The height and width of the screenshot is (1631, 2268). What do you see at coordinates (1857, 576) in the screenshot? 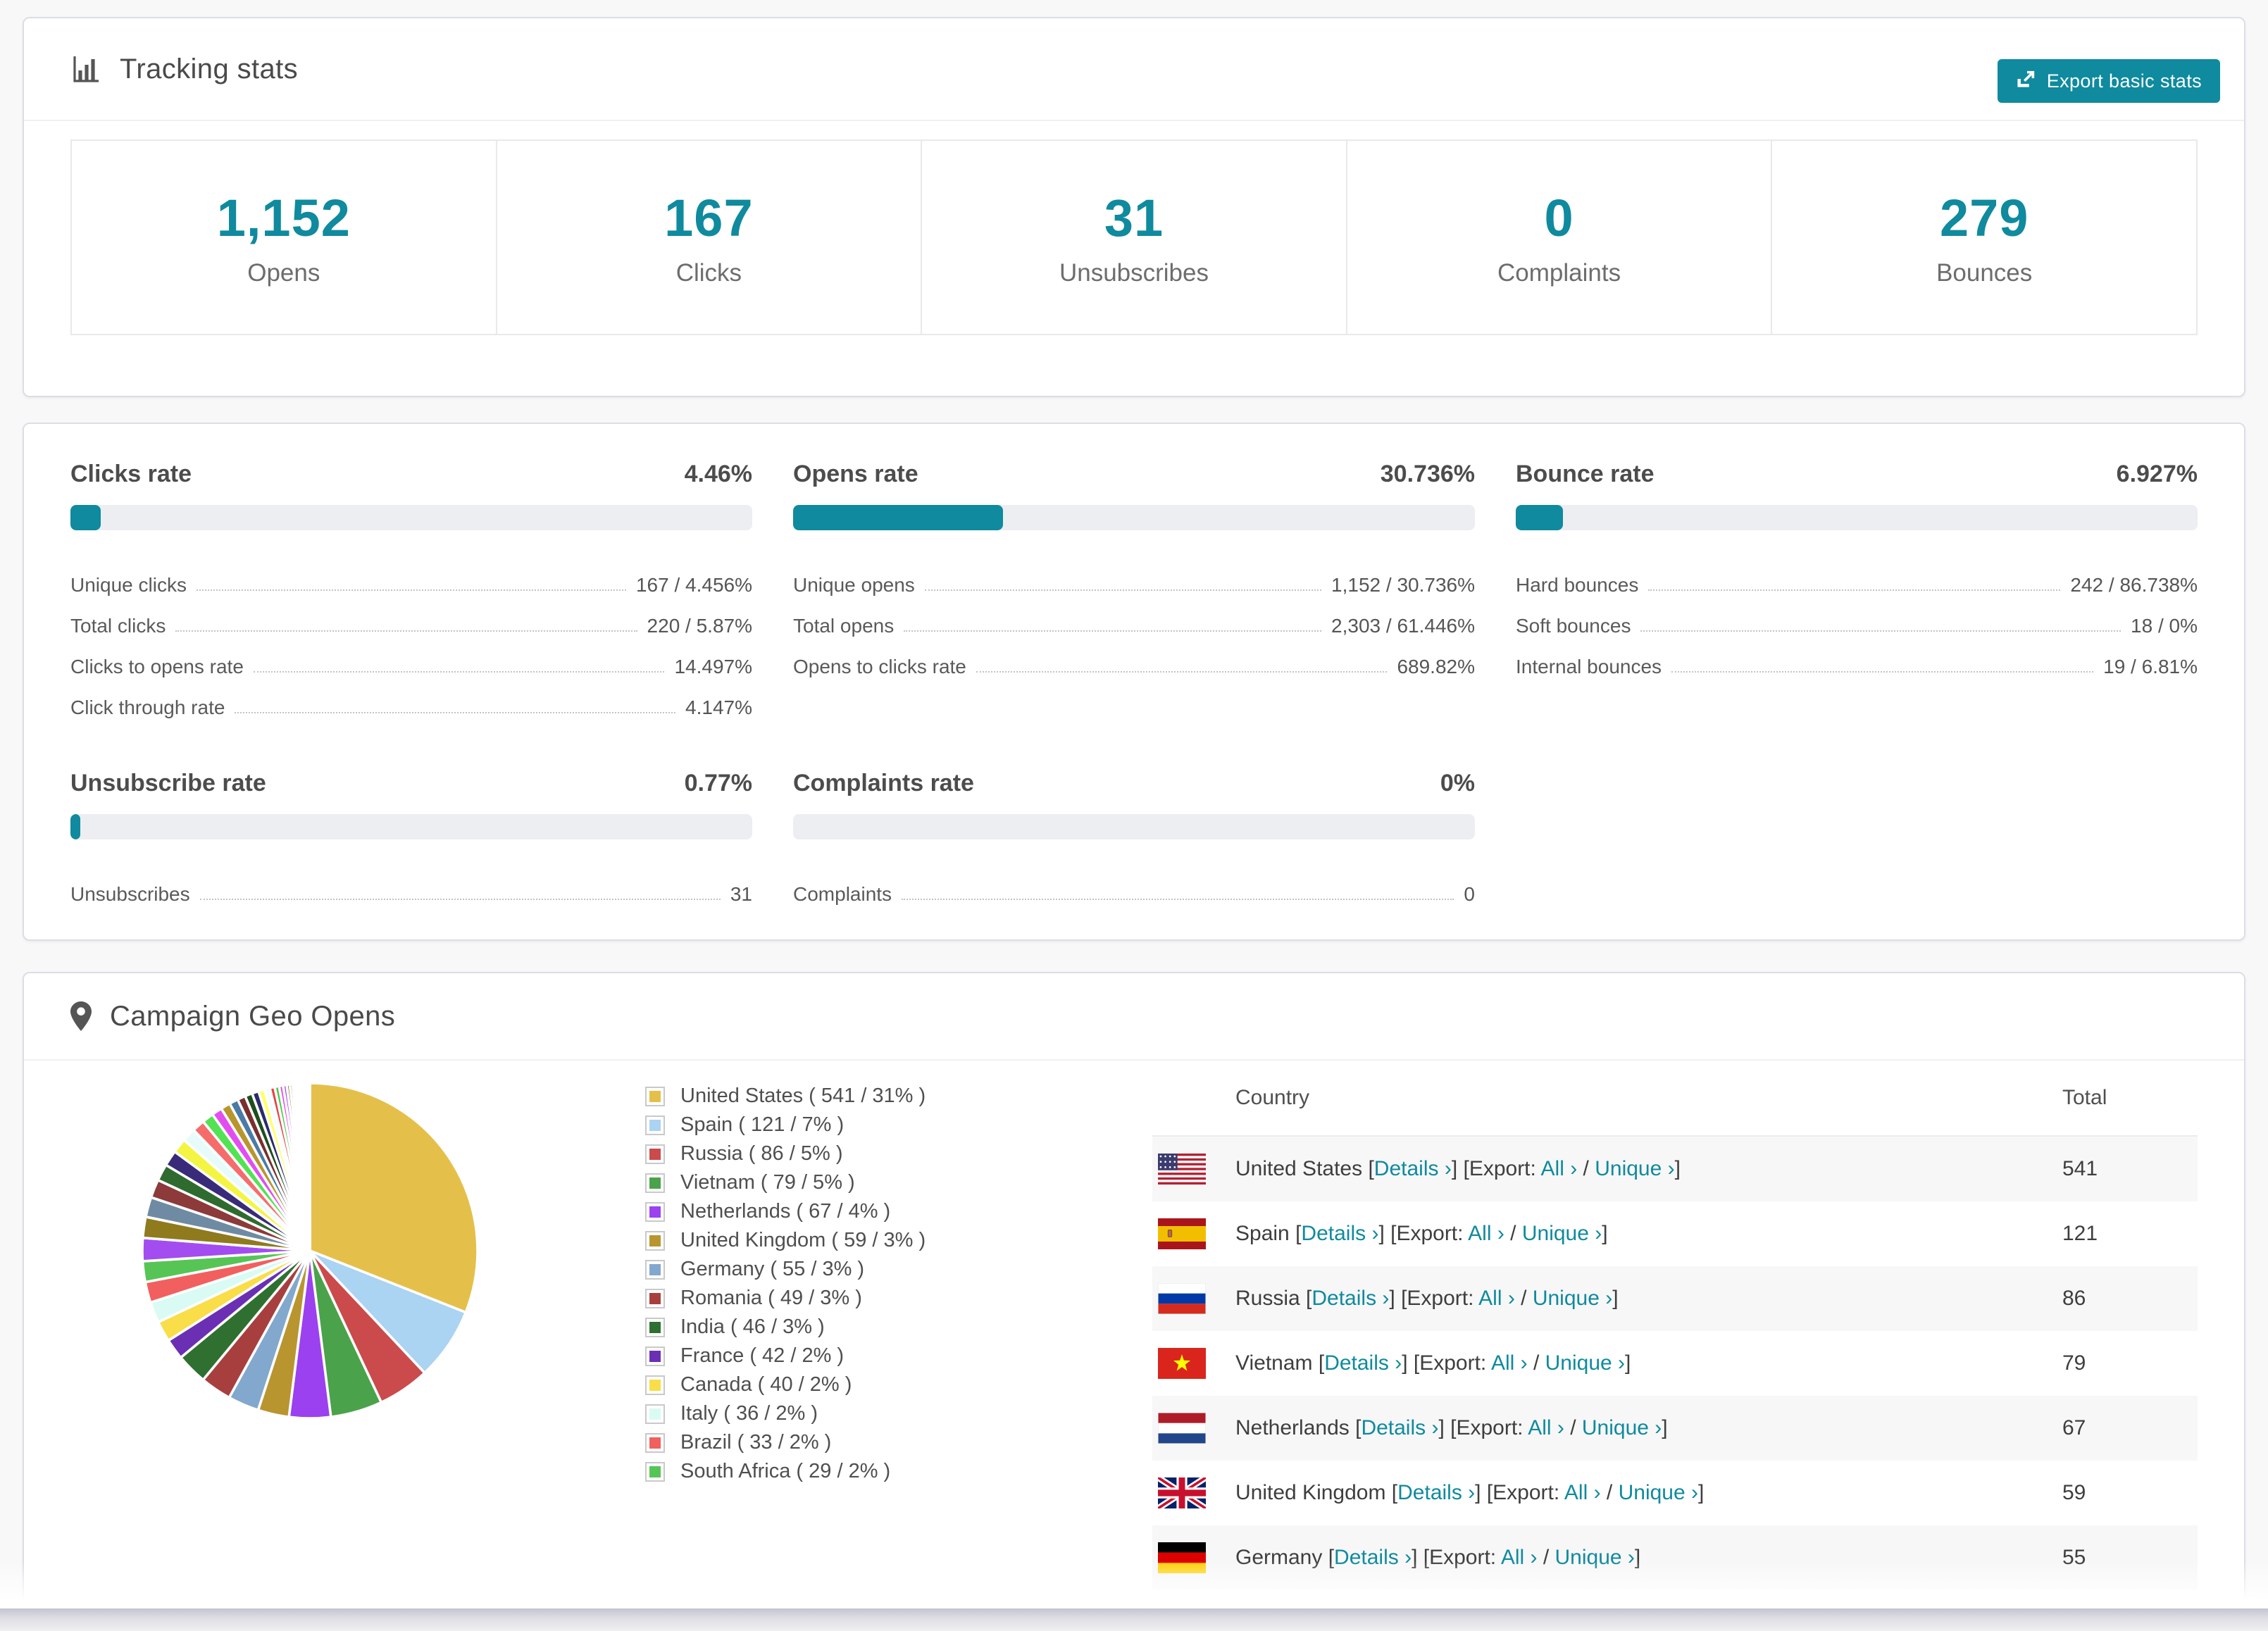
I see `rate-row-hard-bounces: Hard bounces 242 / 86.738%` at bounding box center [1857, 576].